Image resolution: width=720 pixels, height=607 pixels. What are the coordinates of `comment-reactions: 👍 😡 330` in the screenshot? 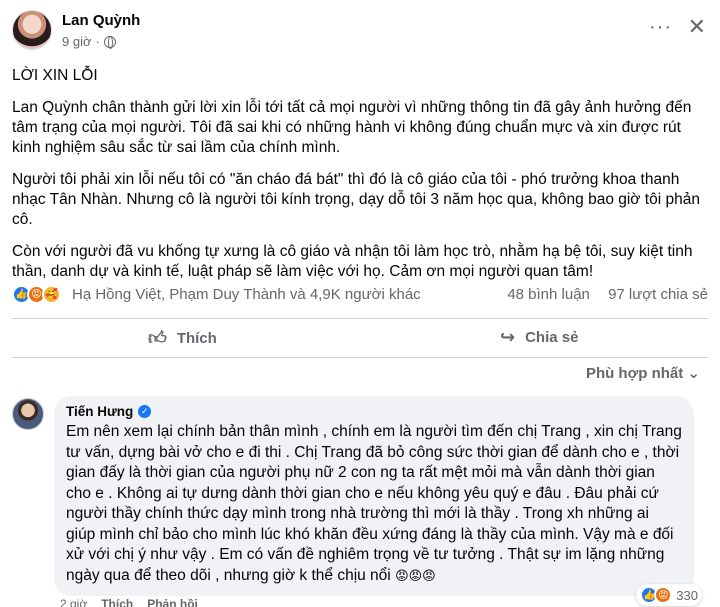 It's located at (669, 595).